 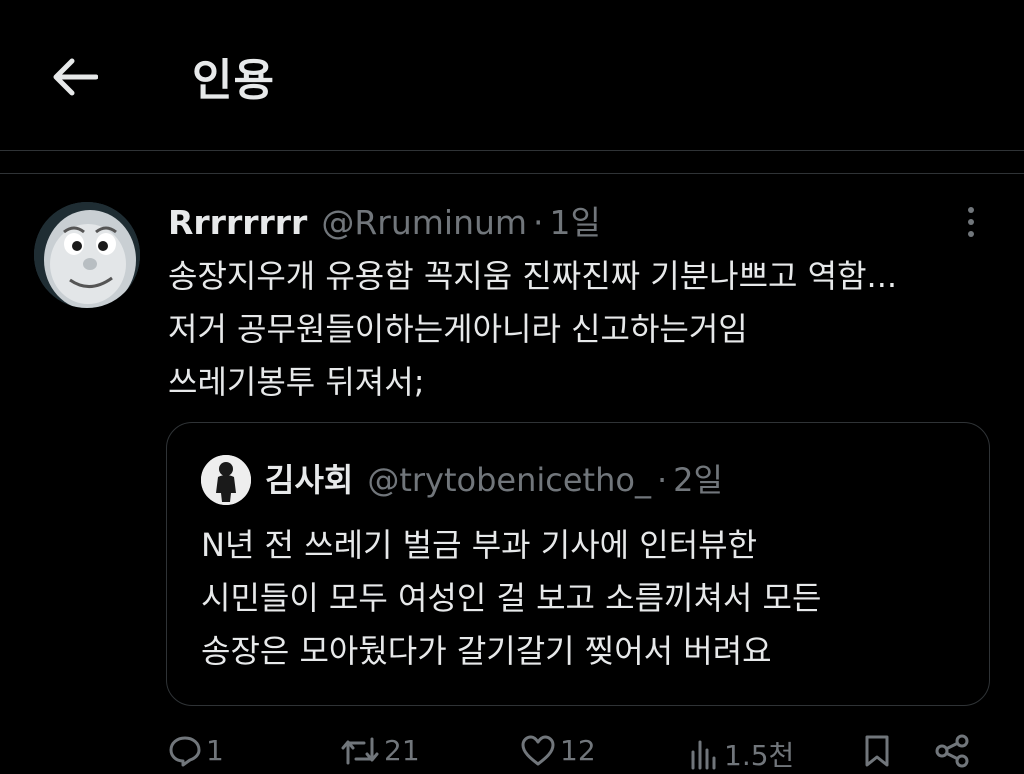 I want to click on page-title: 인용, so click(x=233, y=80).